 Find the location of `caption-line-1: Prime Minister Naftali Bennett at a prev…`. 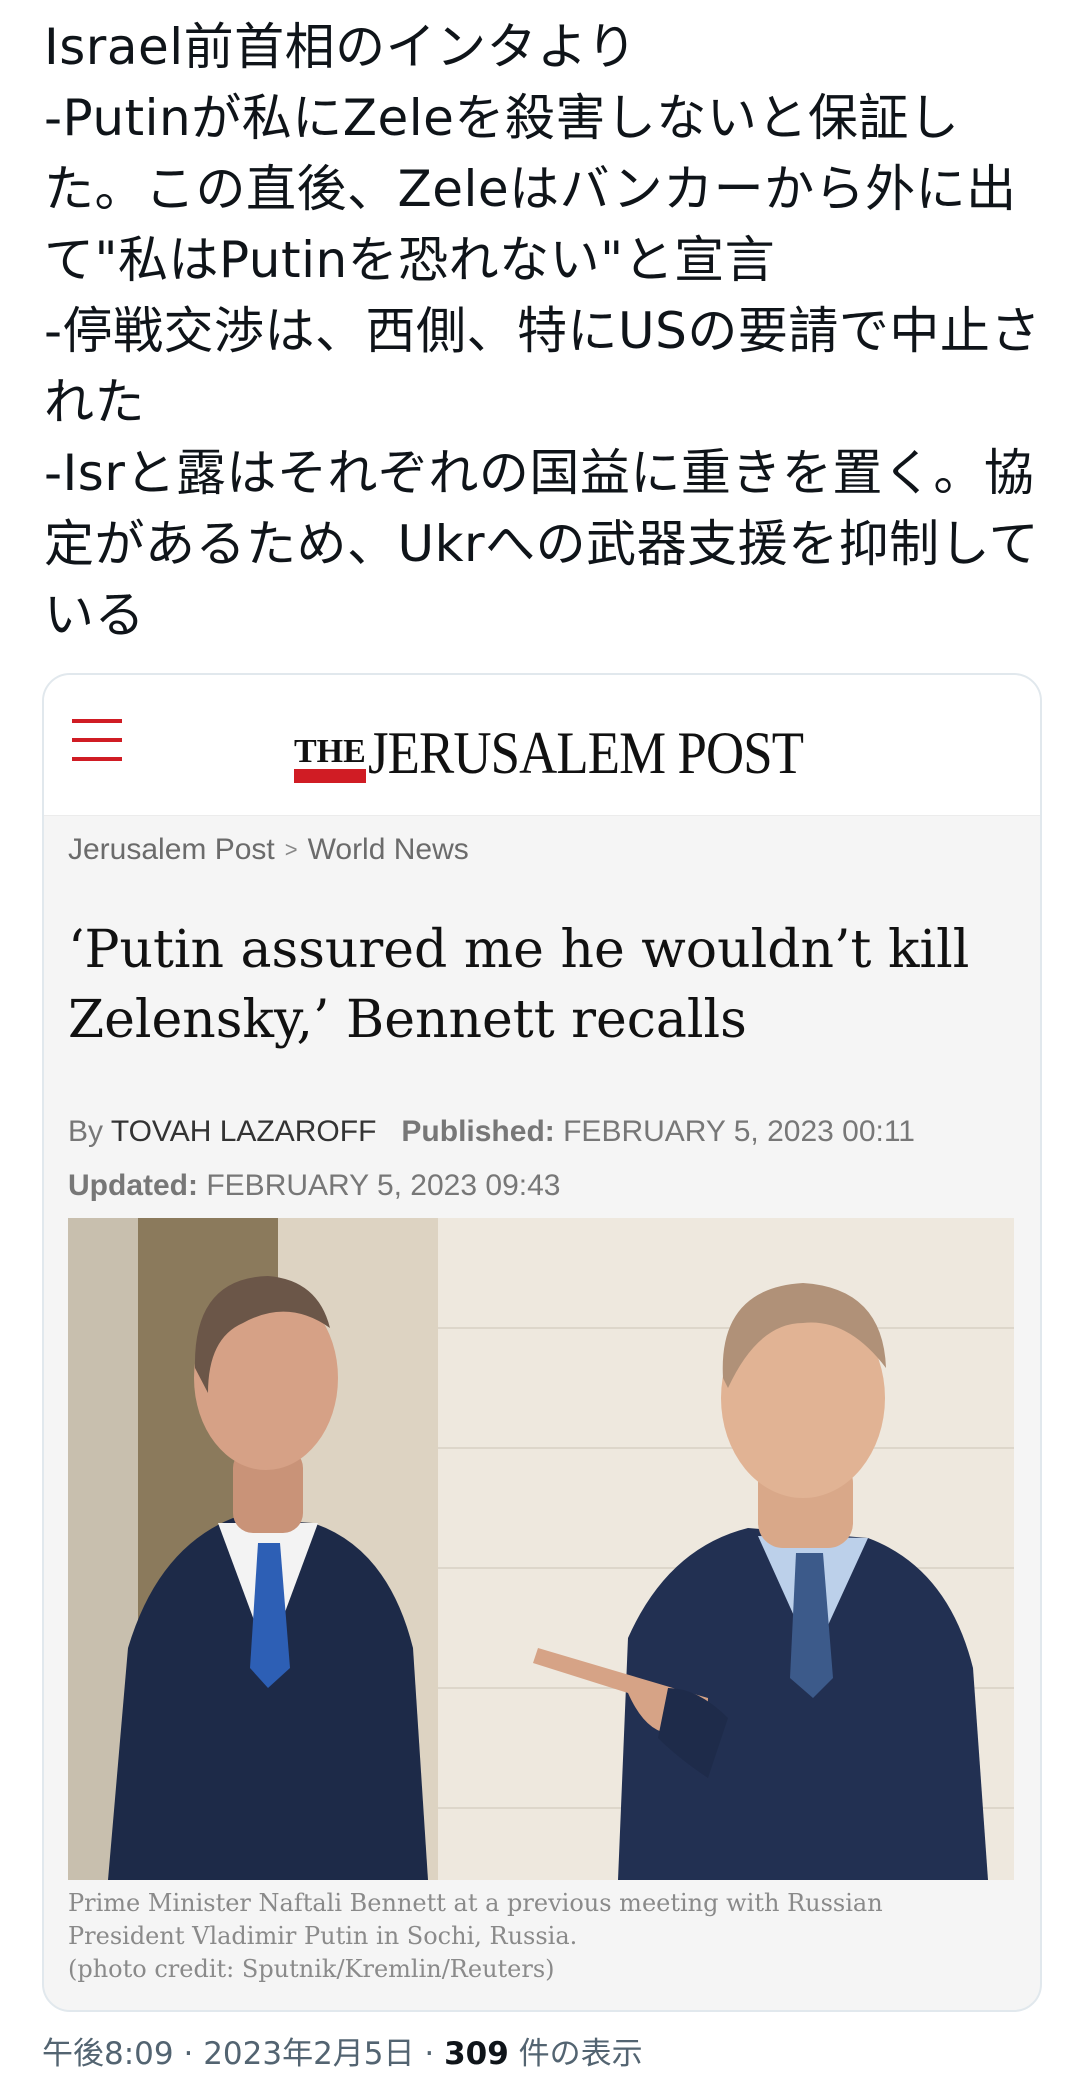

caption-line-1: Prime Minister Naftali Bennett at a prev… is located at coordinates (475, 1903).